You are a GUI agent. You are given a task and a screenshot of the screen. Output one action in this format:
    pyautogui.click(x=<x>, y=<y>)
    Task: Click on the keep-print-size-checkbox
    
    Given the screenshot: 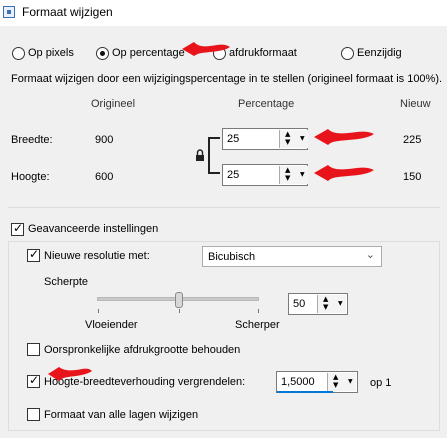 What is the action you would take?
    pyautogui.click(x=33, y=349)
    